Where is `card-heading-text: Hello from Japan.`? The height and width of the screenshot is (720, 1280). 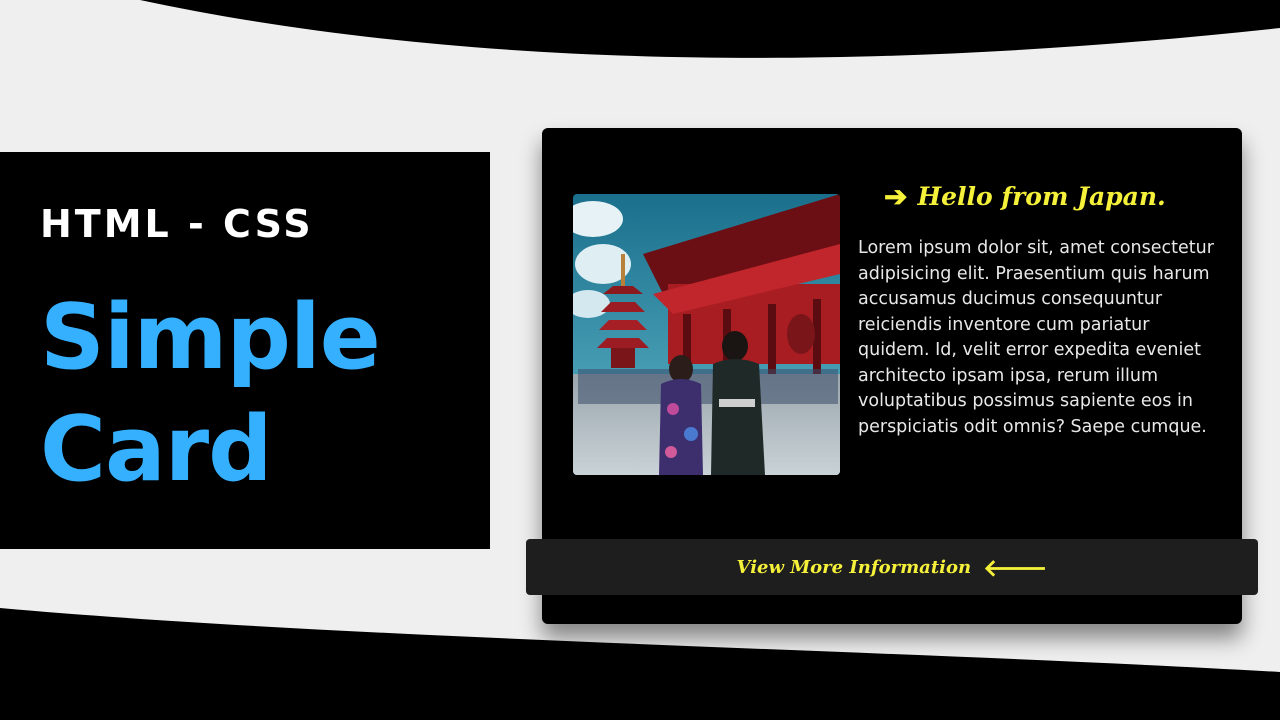
card-heading-text: Hello from Japan. is located at coordinates (1041, 196).